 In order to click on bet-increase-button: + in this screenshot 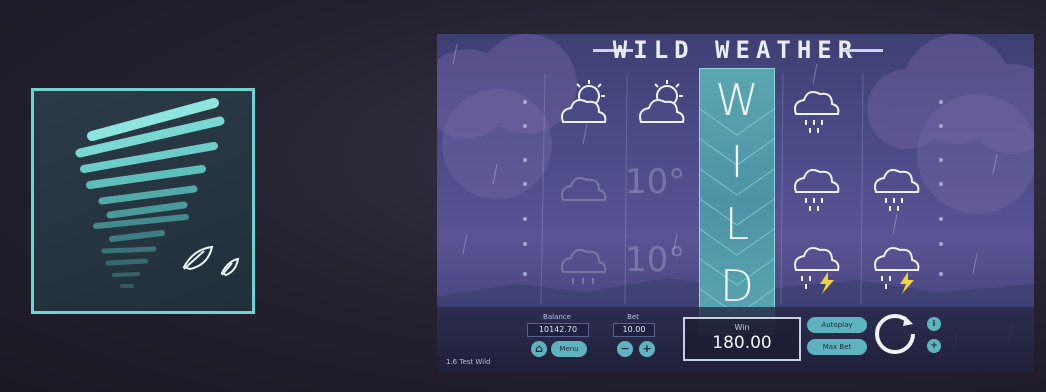, I will do `click(647, 349)`.